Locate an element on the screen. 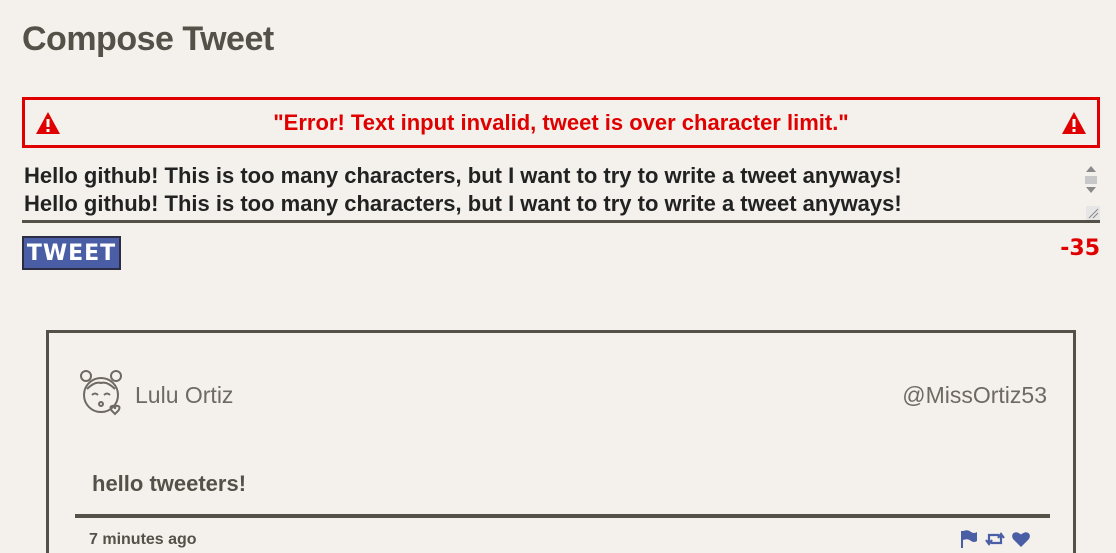  scroll-up-arrow-icon is located at coordinates (1091, 169).